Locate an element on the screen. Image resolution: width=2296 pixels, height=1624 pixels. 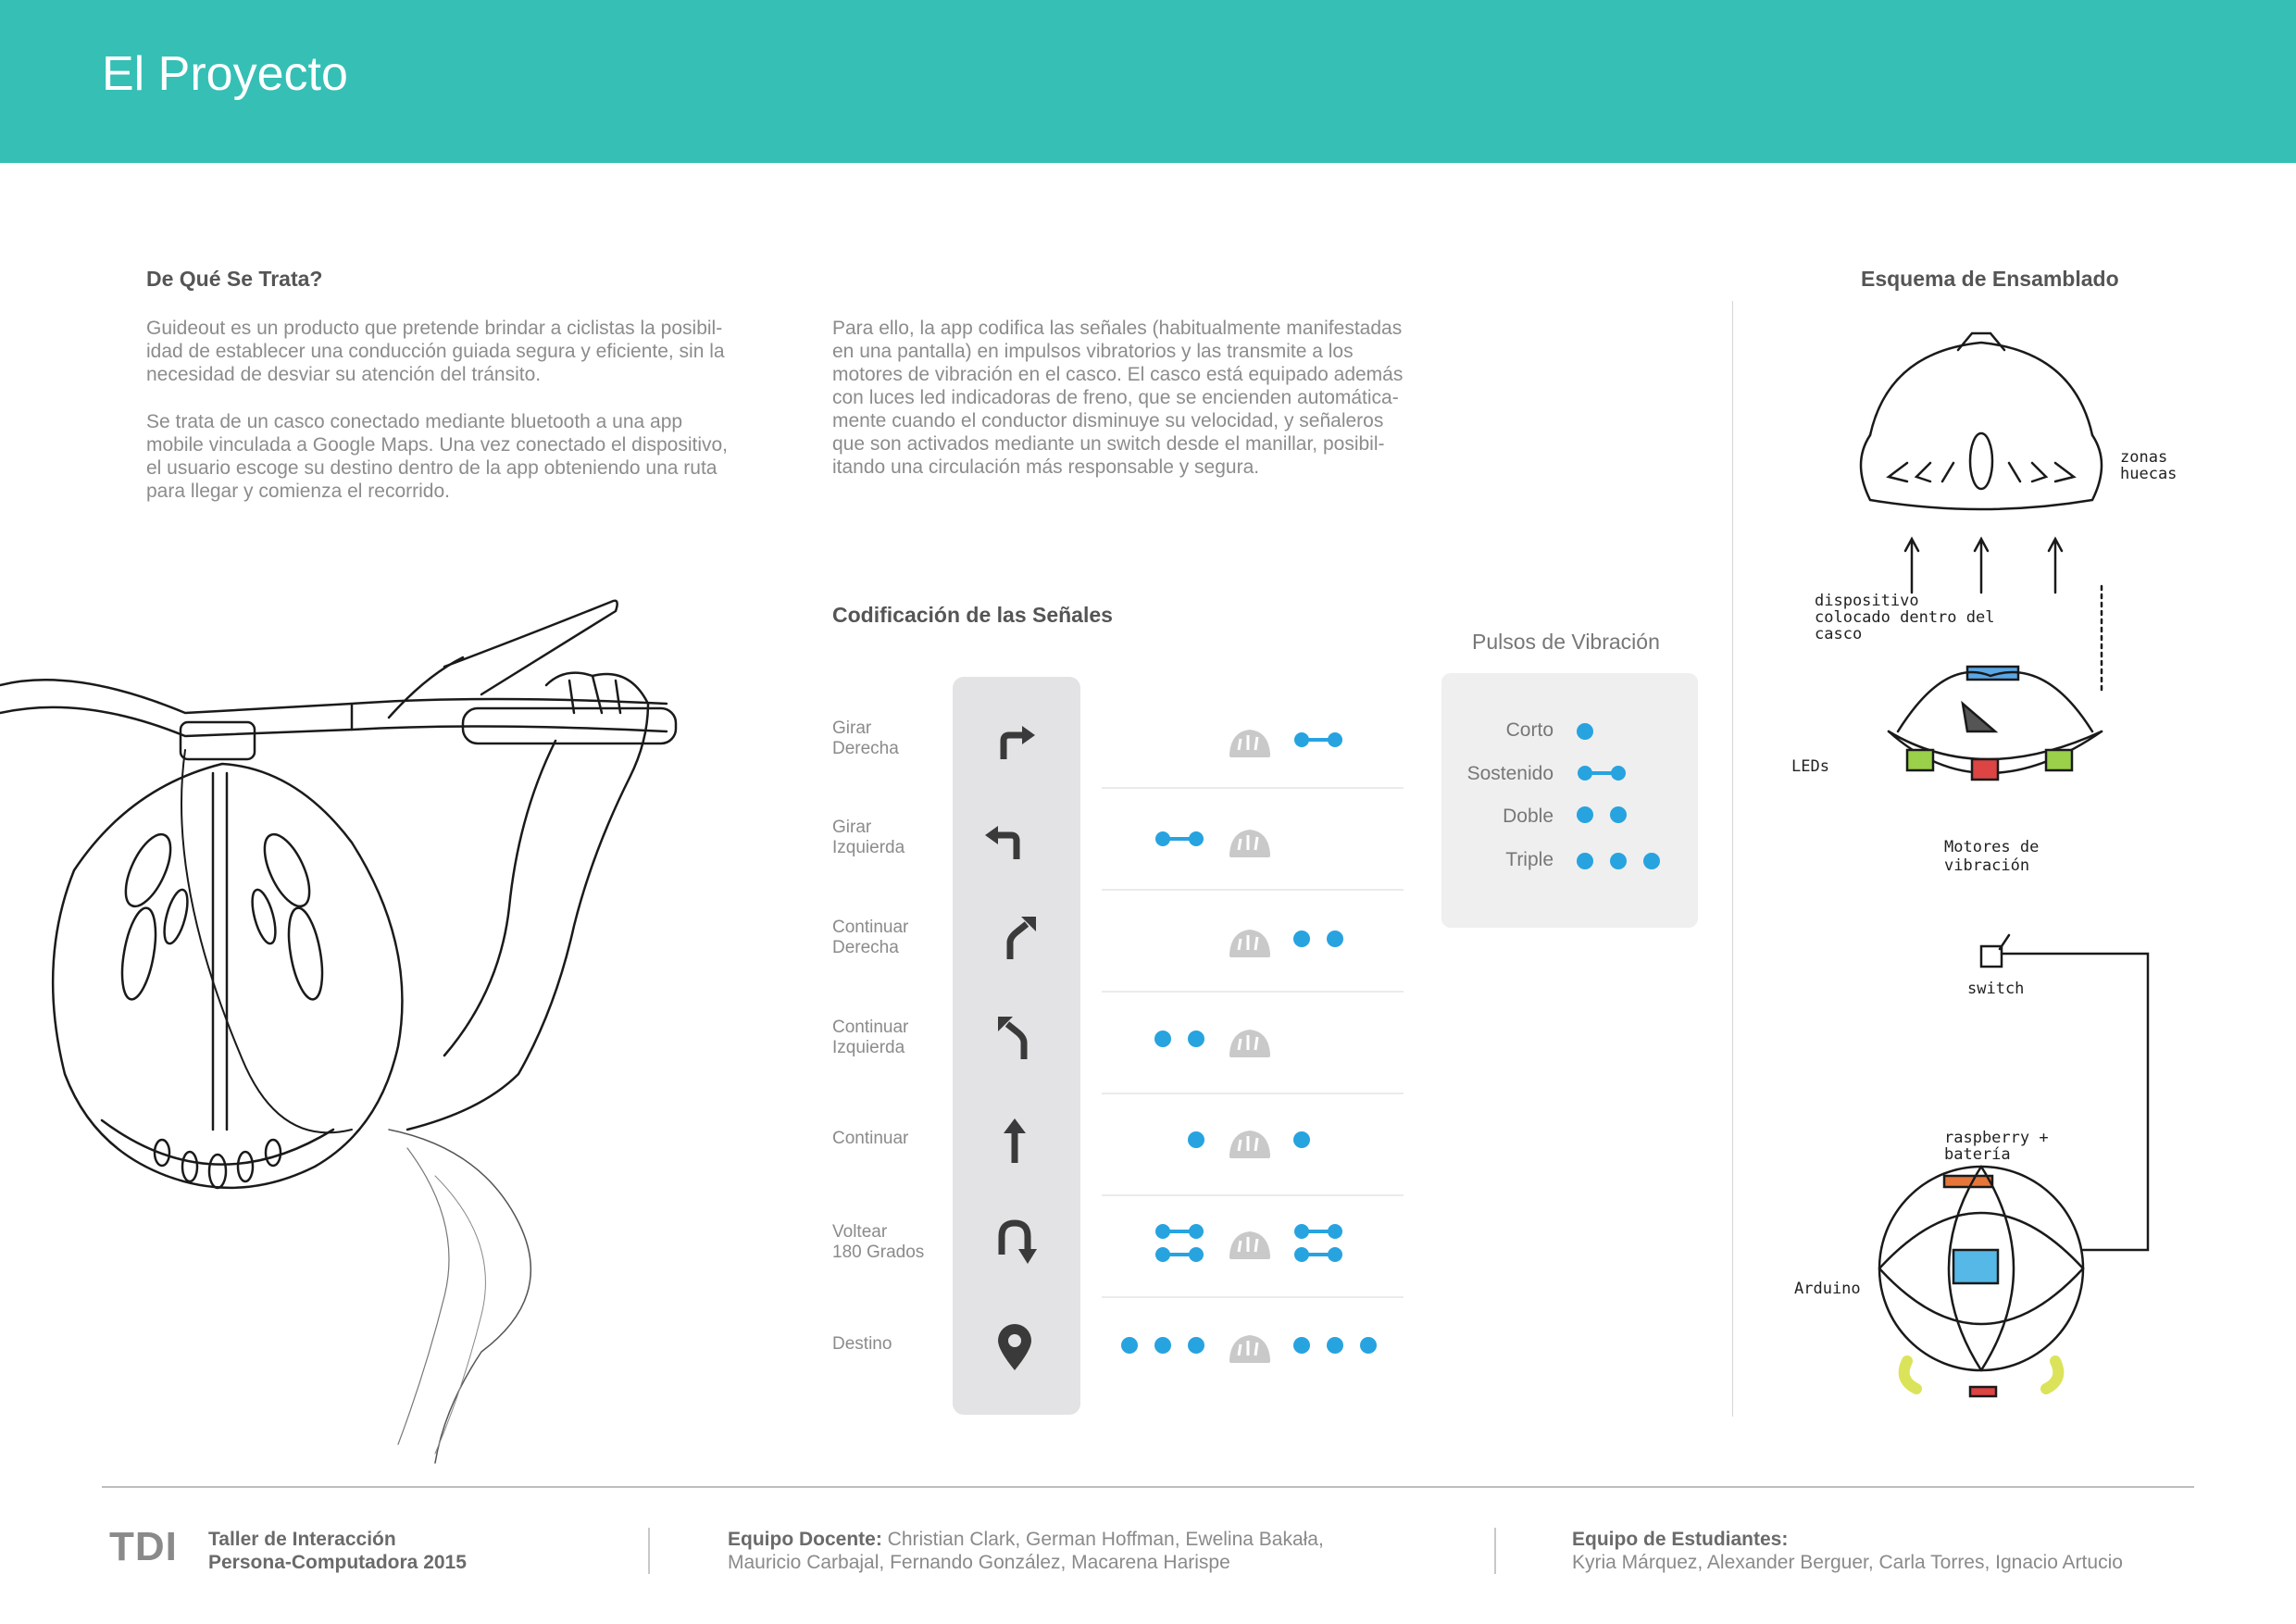
turn-left-icon is located at coordinates (1002, 842).